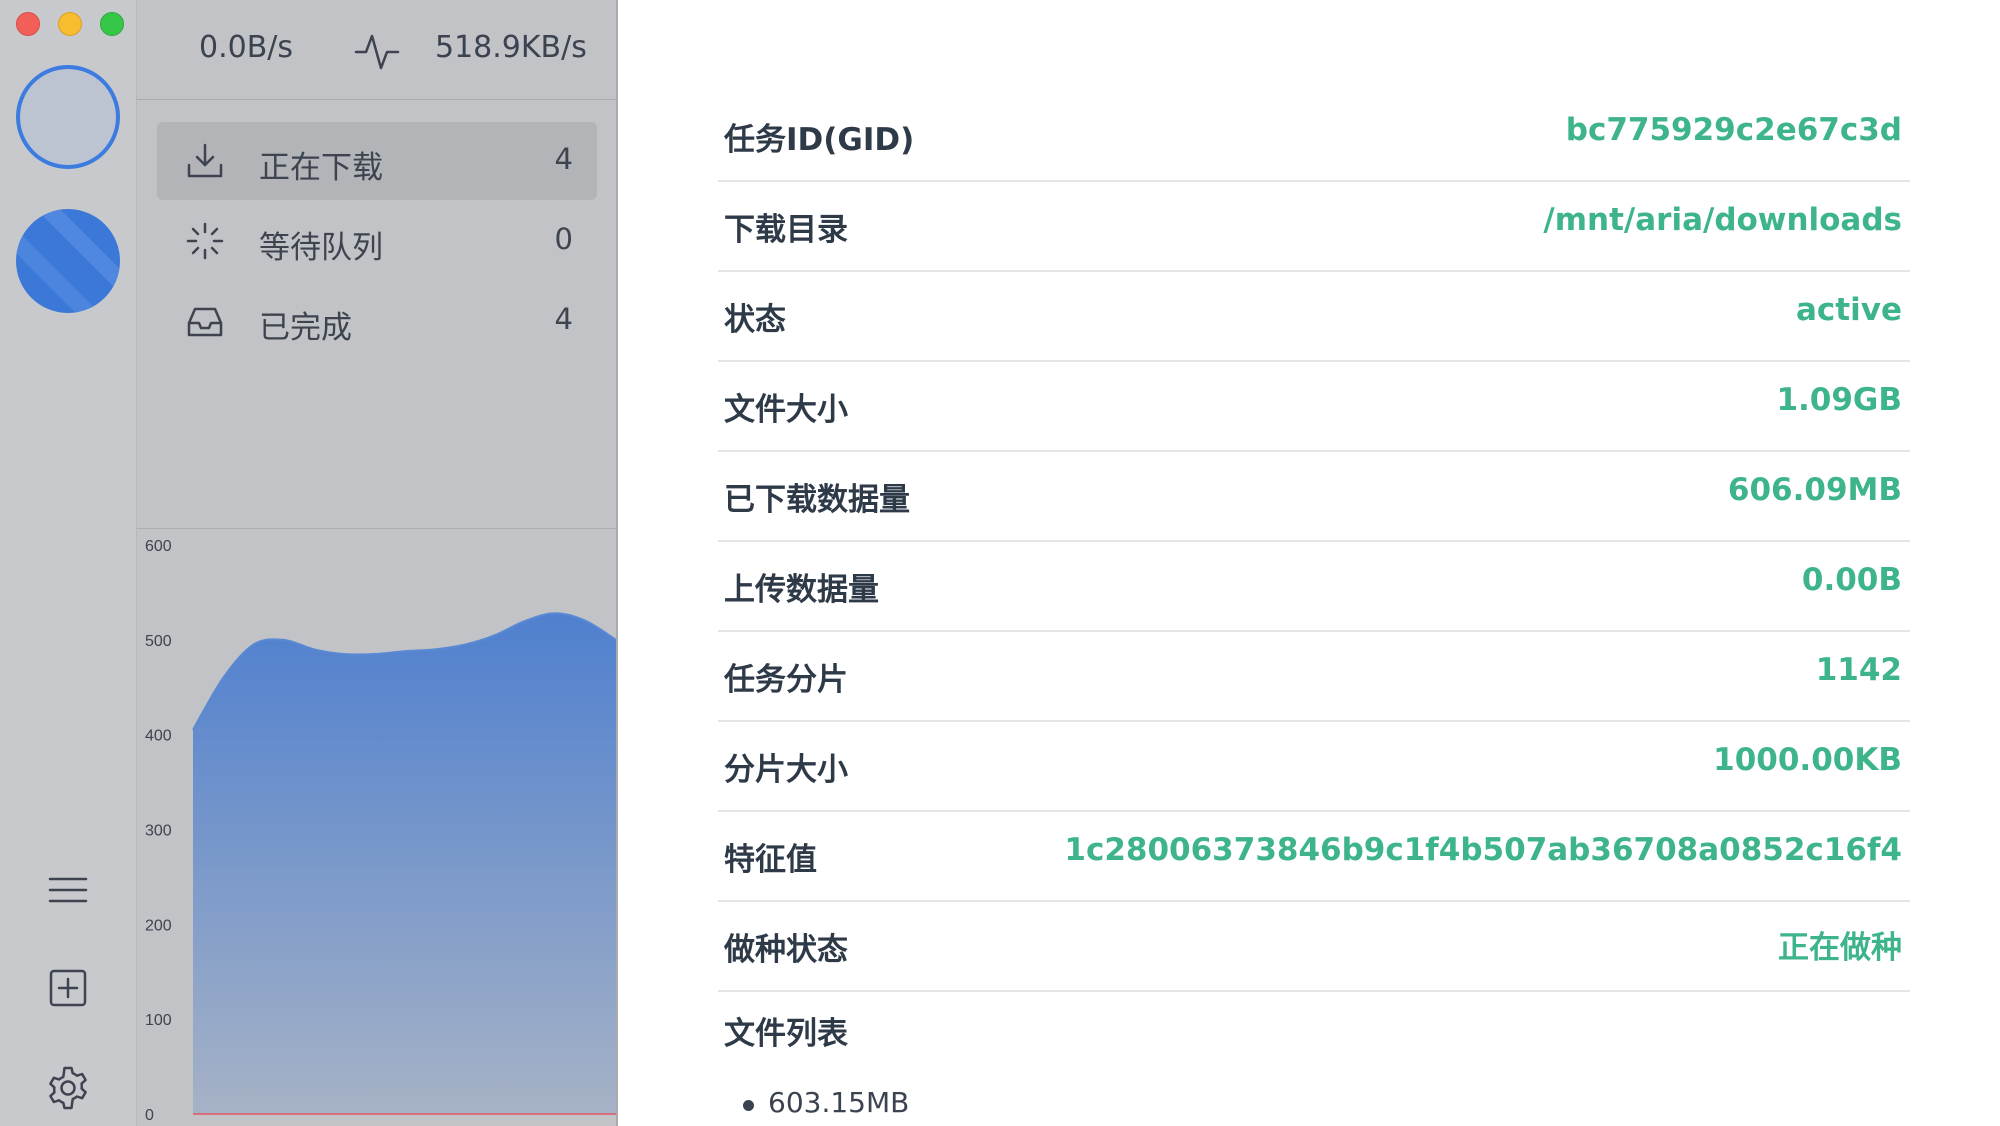  Describe the element at coordinates (1483, 850) in the screenshot. I see `detail-value: 1c28006373846b9c1f4b507ab36708a0852c16f4` at that location.